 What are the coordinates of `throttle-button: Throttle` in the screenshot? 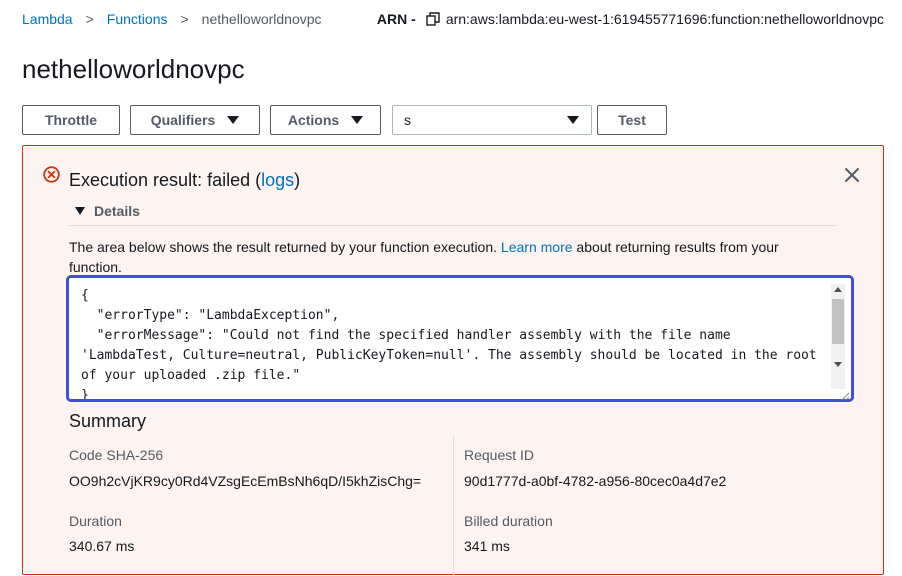 It's located at (71, 120).